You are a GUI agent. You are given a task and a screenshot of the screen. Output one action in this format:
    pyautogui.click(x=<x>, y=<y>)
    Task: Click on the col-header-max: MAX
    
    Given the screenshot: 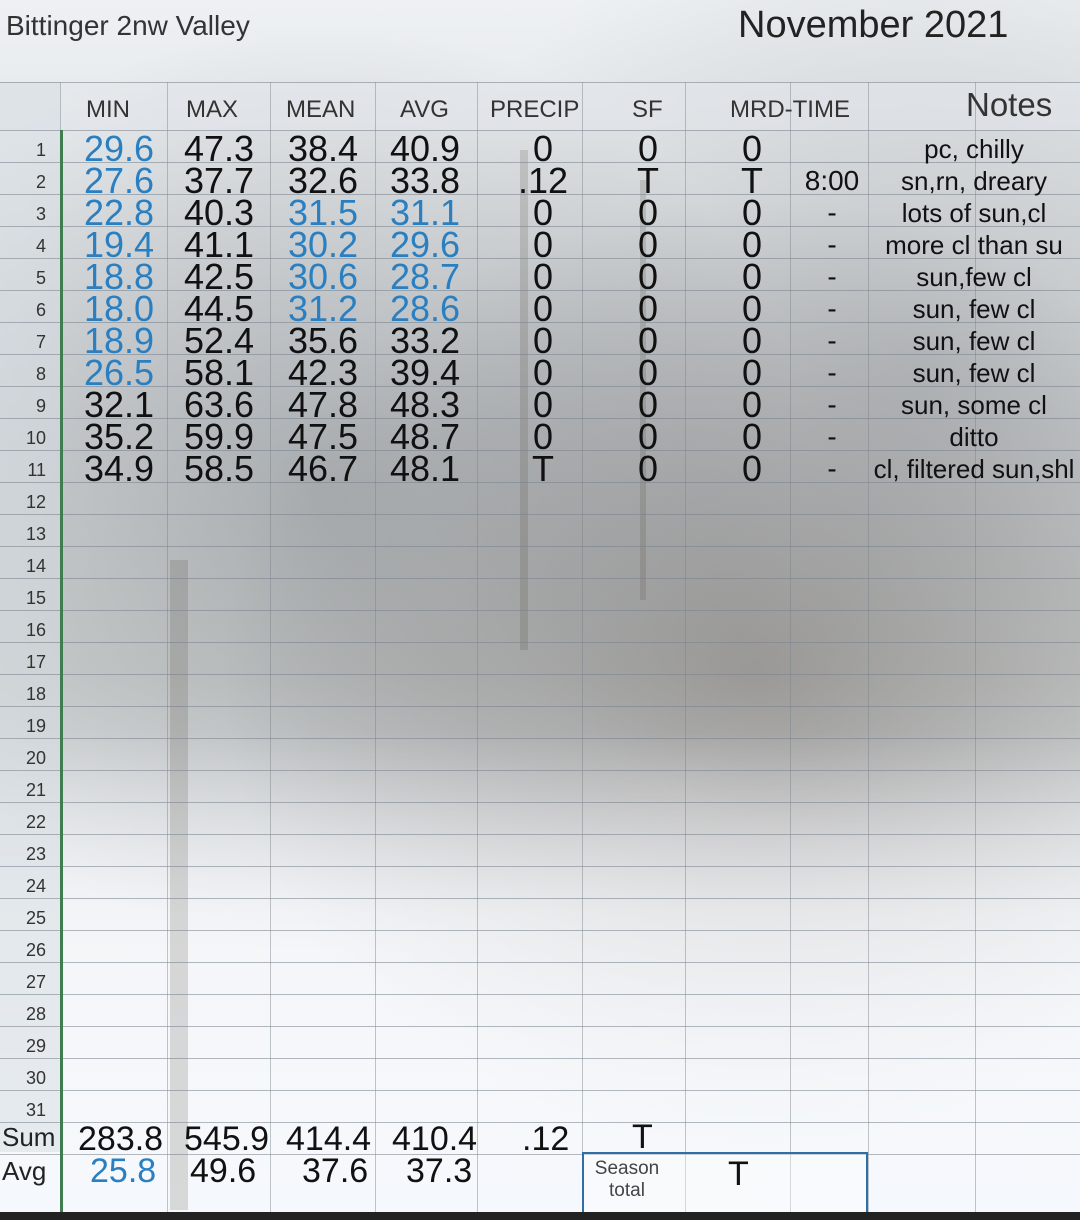 What is the action you would take?
    pyautogui.click(x=212, y=110)
    